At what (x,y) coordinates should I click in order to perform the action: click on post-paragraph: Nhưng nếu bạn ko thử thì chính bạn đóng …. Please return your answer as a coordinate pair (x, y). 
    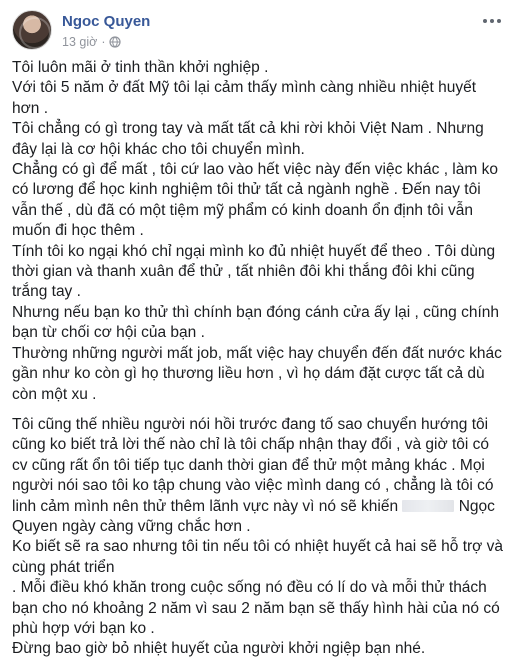
    Looking at the image, I should click on (255, 322).